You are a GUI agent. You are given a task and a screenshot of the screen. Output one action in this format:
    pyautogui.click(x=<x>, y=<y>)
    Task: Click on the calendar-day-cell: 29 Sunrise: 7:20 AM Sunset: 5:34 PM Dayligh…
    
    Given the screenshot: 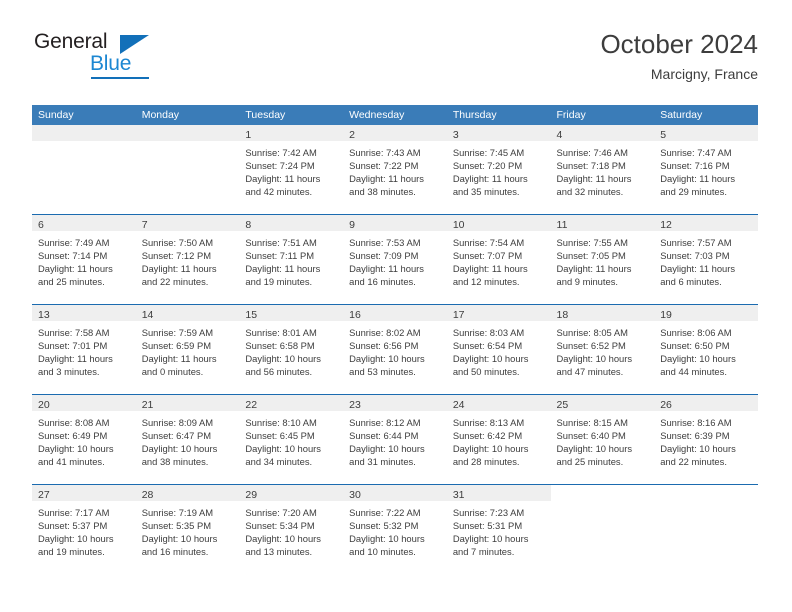 What is the action you would take?
    pyautogui.click(x=291, y=529)
    